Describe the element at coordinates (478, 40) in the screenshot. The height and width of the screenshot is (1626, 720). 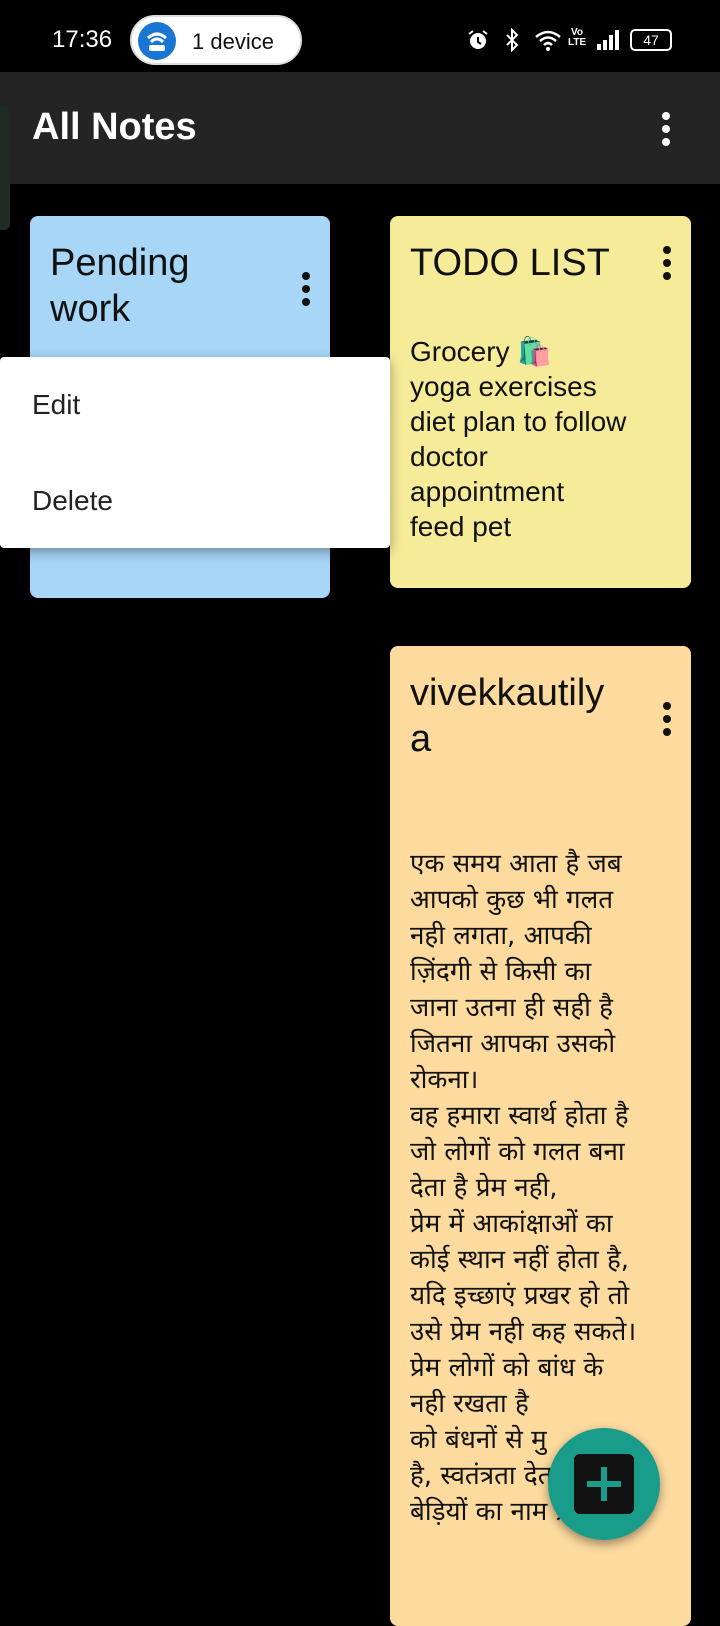
I see `alarm-icon` at that location.